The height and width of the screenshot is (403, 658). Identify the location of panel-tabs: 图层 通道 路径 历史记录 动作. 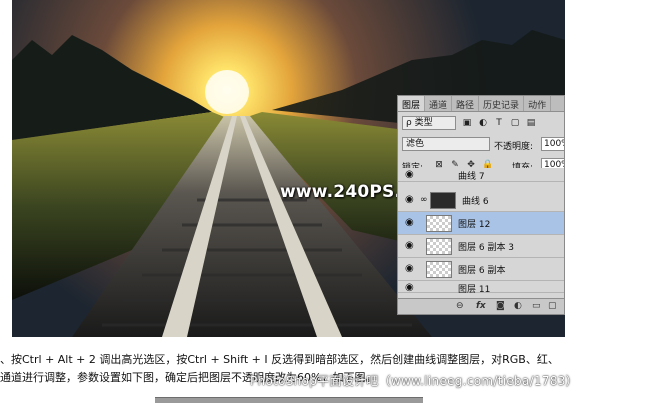
(481, 104).